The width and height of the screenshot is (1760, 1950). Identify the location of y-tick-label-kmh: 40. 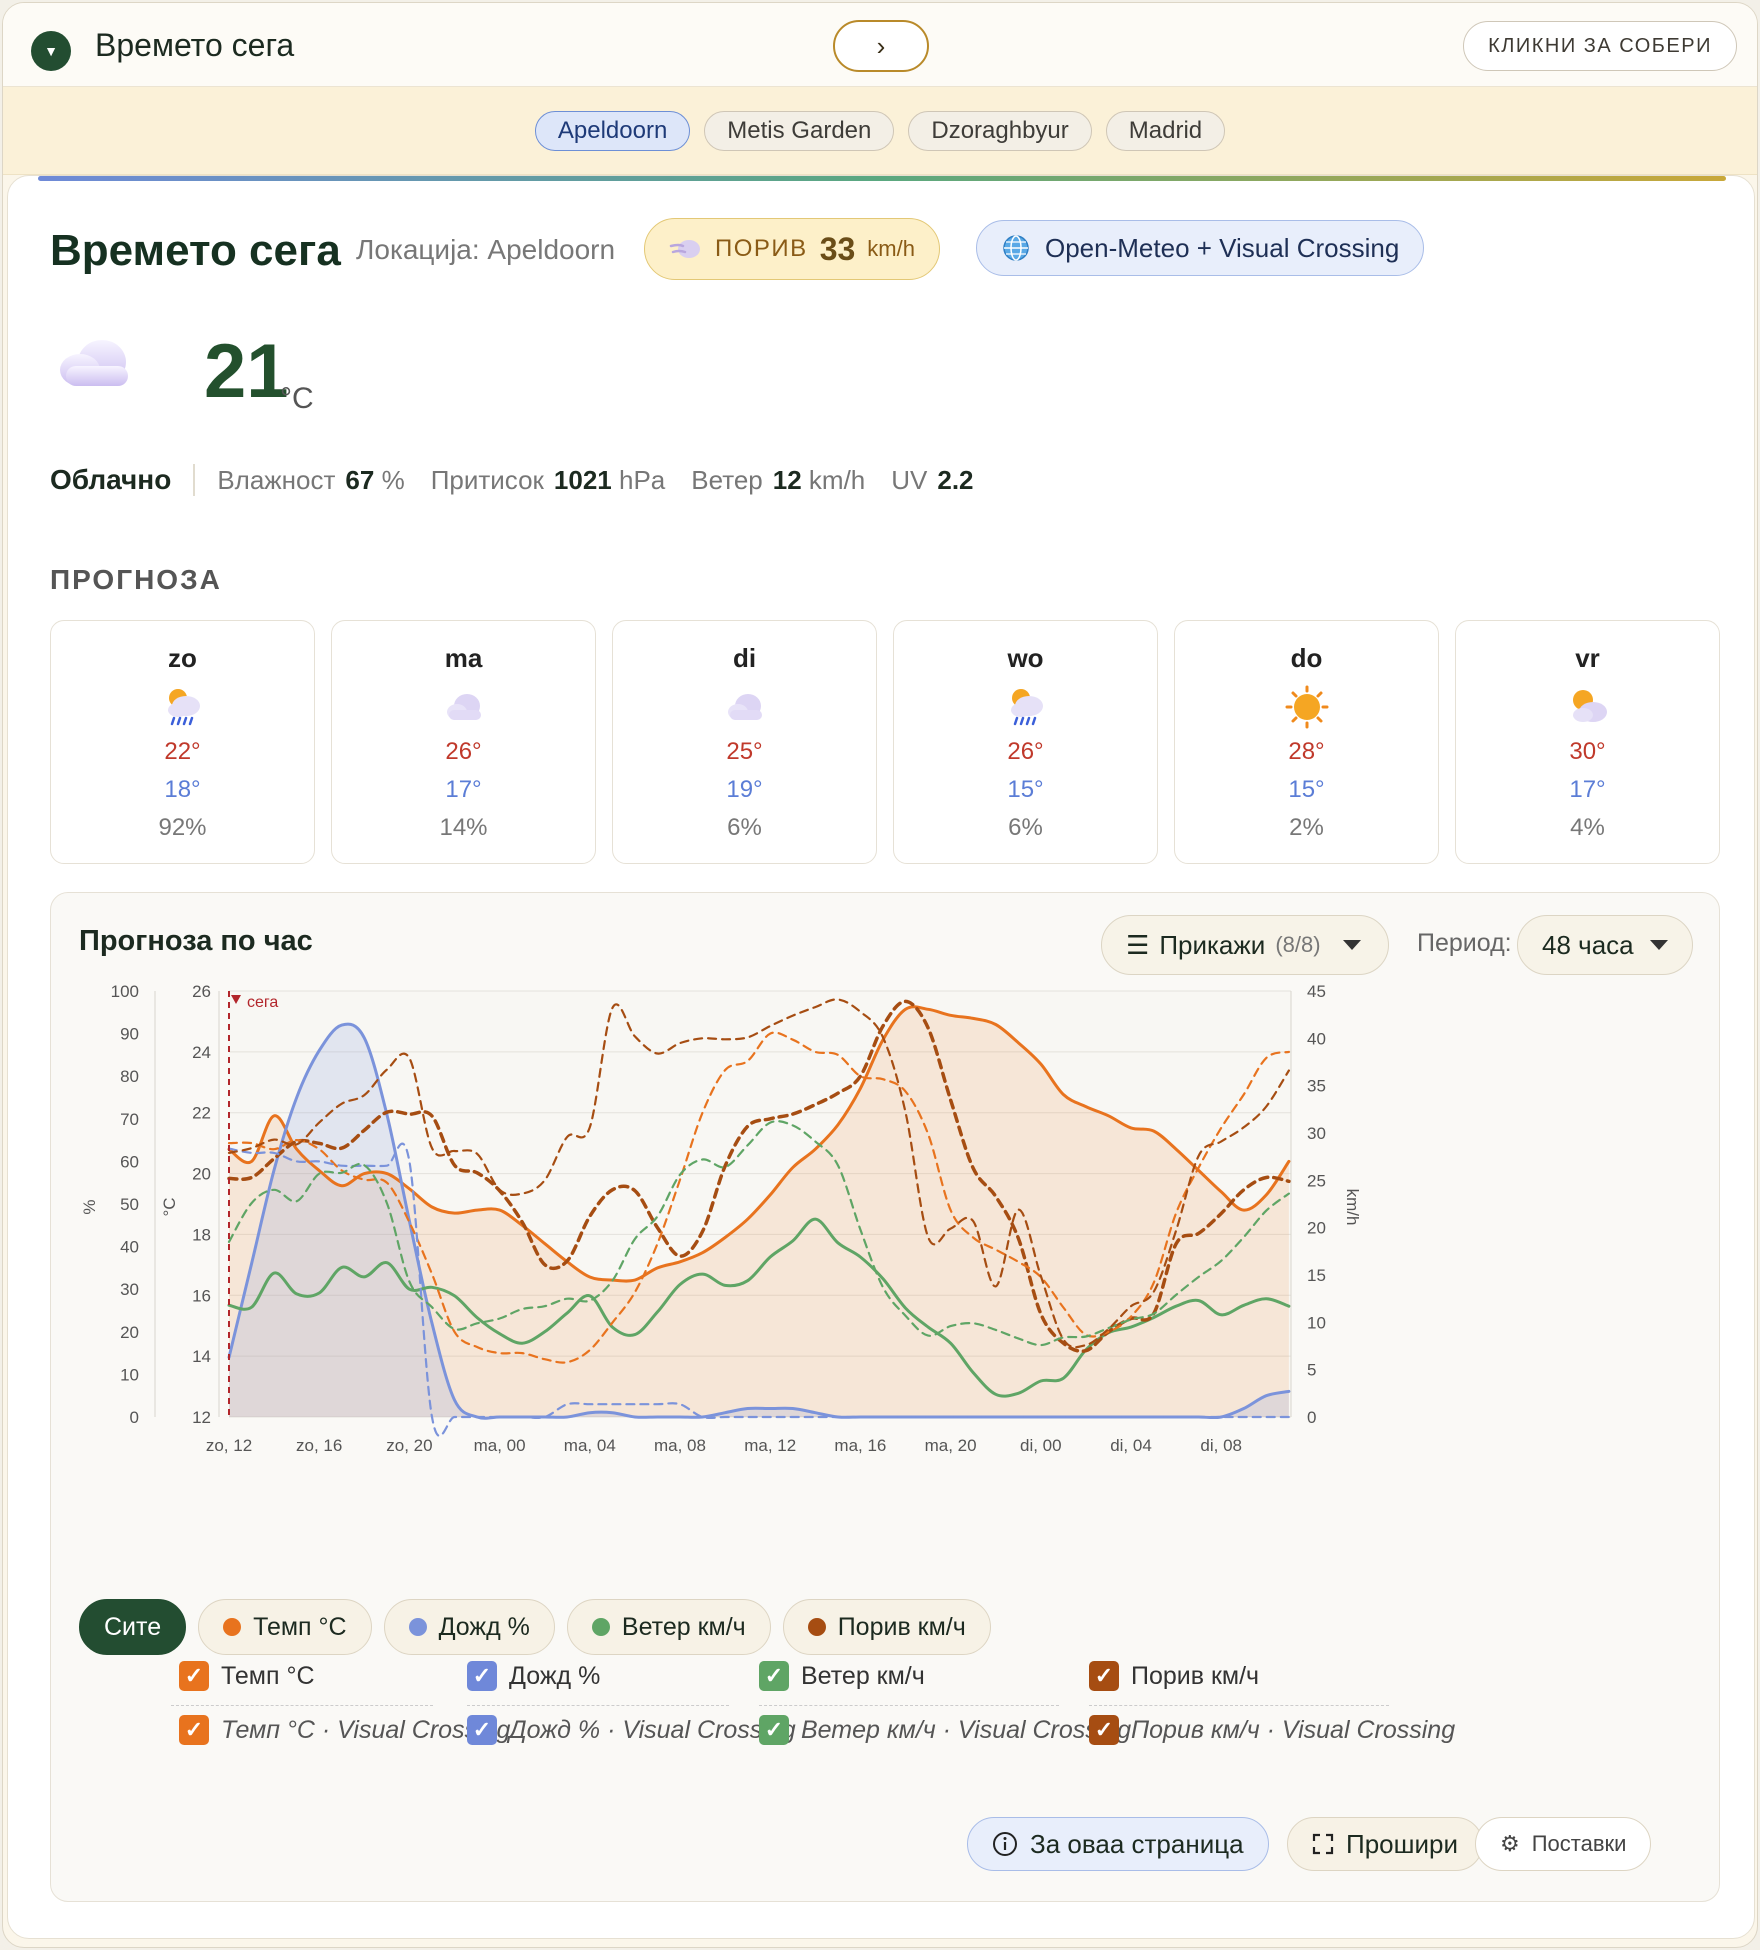
(1316, 1038).